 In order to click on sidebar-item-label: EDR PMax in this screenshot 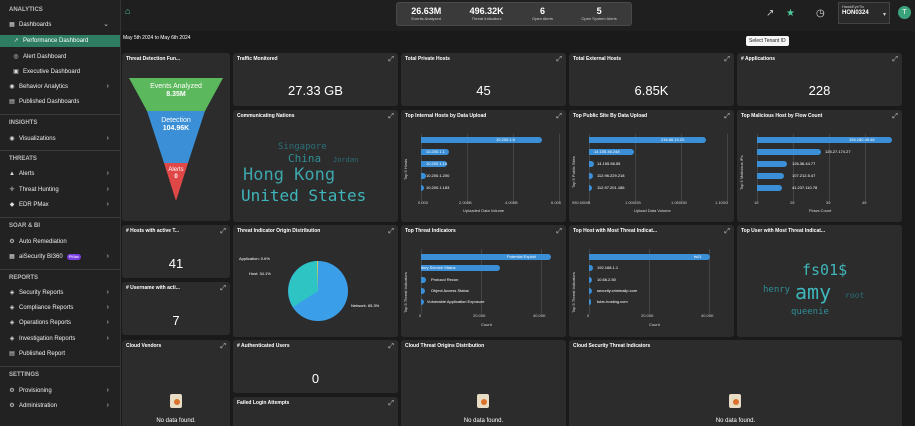, I will do `click(34, 205)`.